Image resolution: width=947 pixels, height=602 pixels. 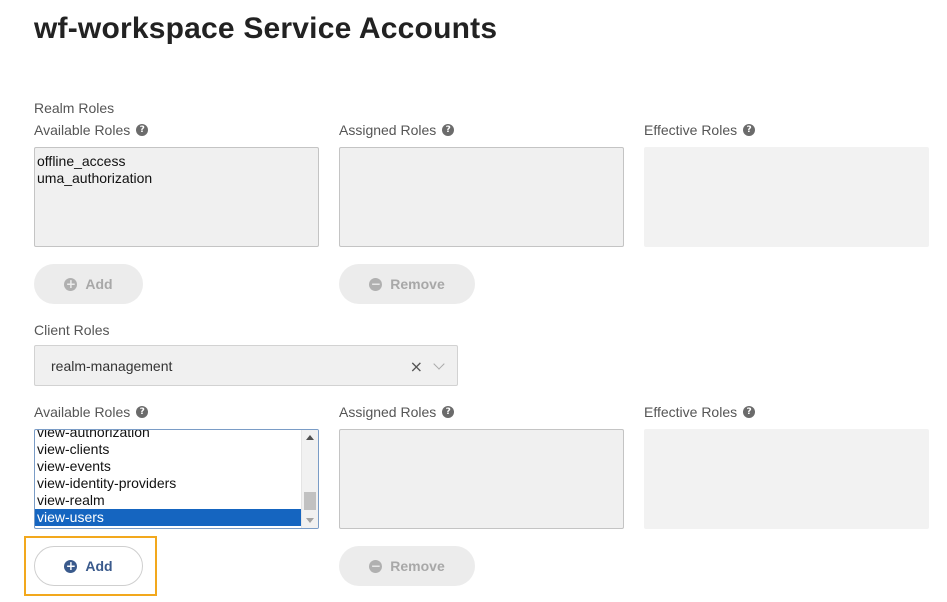 I want to click on client-add-button: + Add, so click(x=88, y=566).